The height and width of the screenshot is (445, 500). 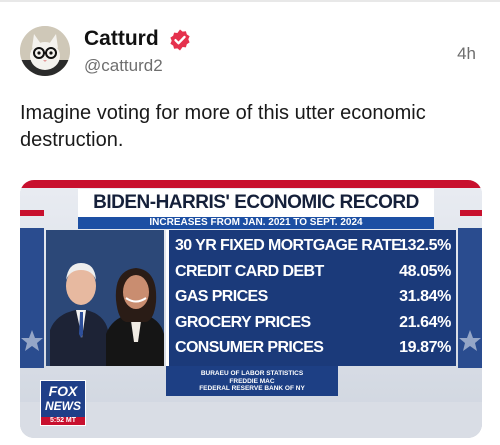 I want to click on source-line: FREDDIE MAC, so click(x=252, y=381).